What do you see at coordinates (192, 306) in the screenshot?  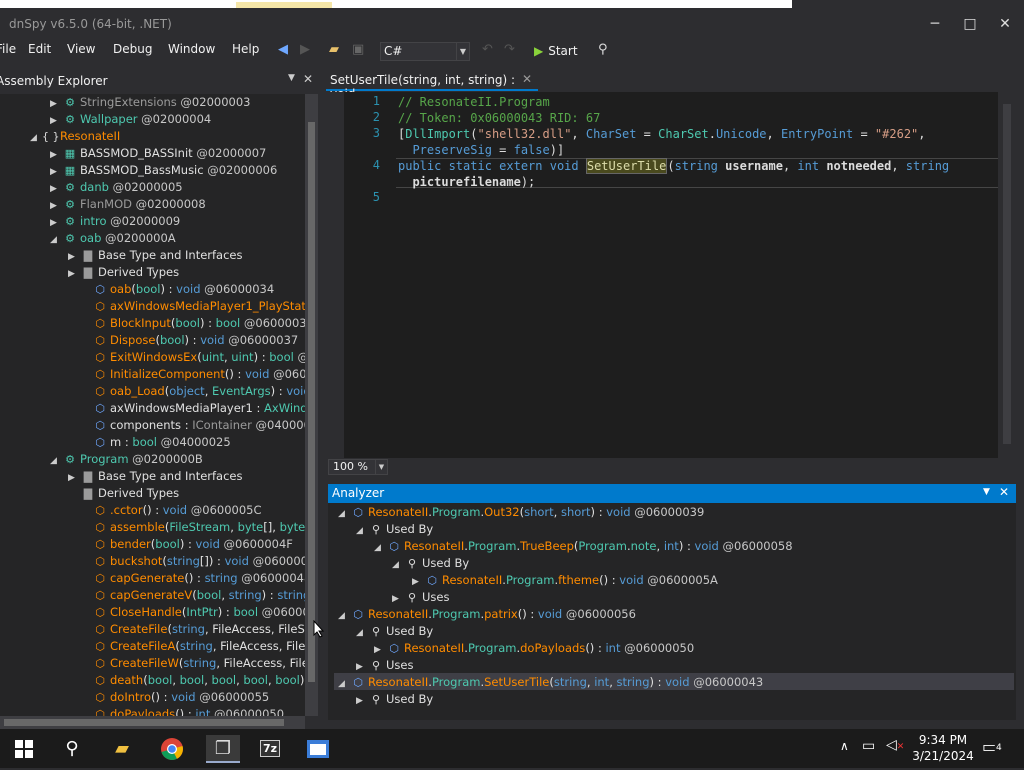 I see `tree-row: ⬡ axWindowsMediaPlayer1_PlayStateCh` at bounding box center [192, 306].